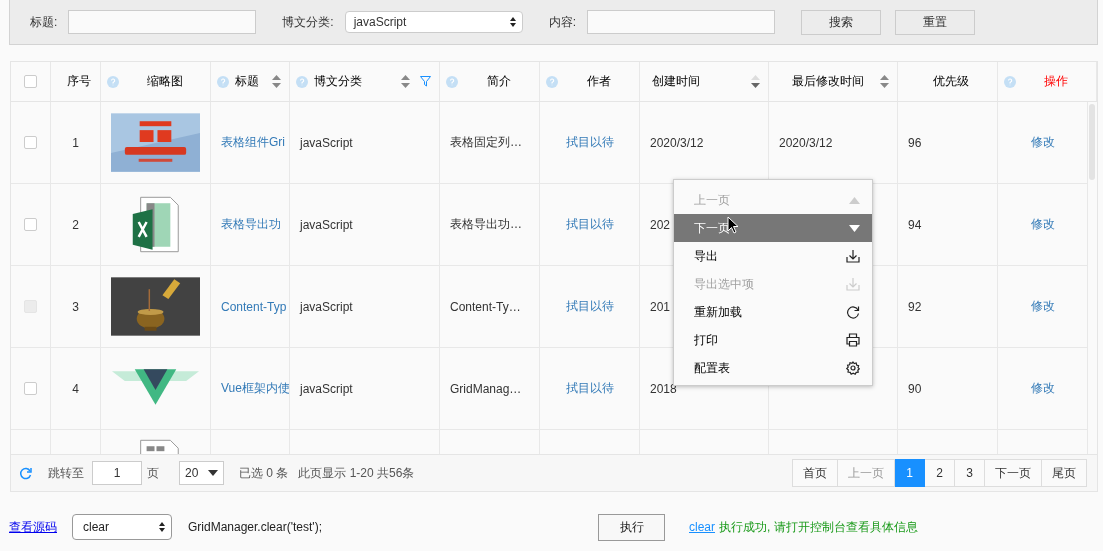  What do you see at coordinates (562, 22) in the screenshot?
I see `field-label: 内容:` at bounding box center [562, 22].